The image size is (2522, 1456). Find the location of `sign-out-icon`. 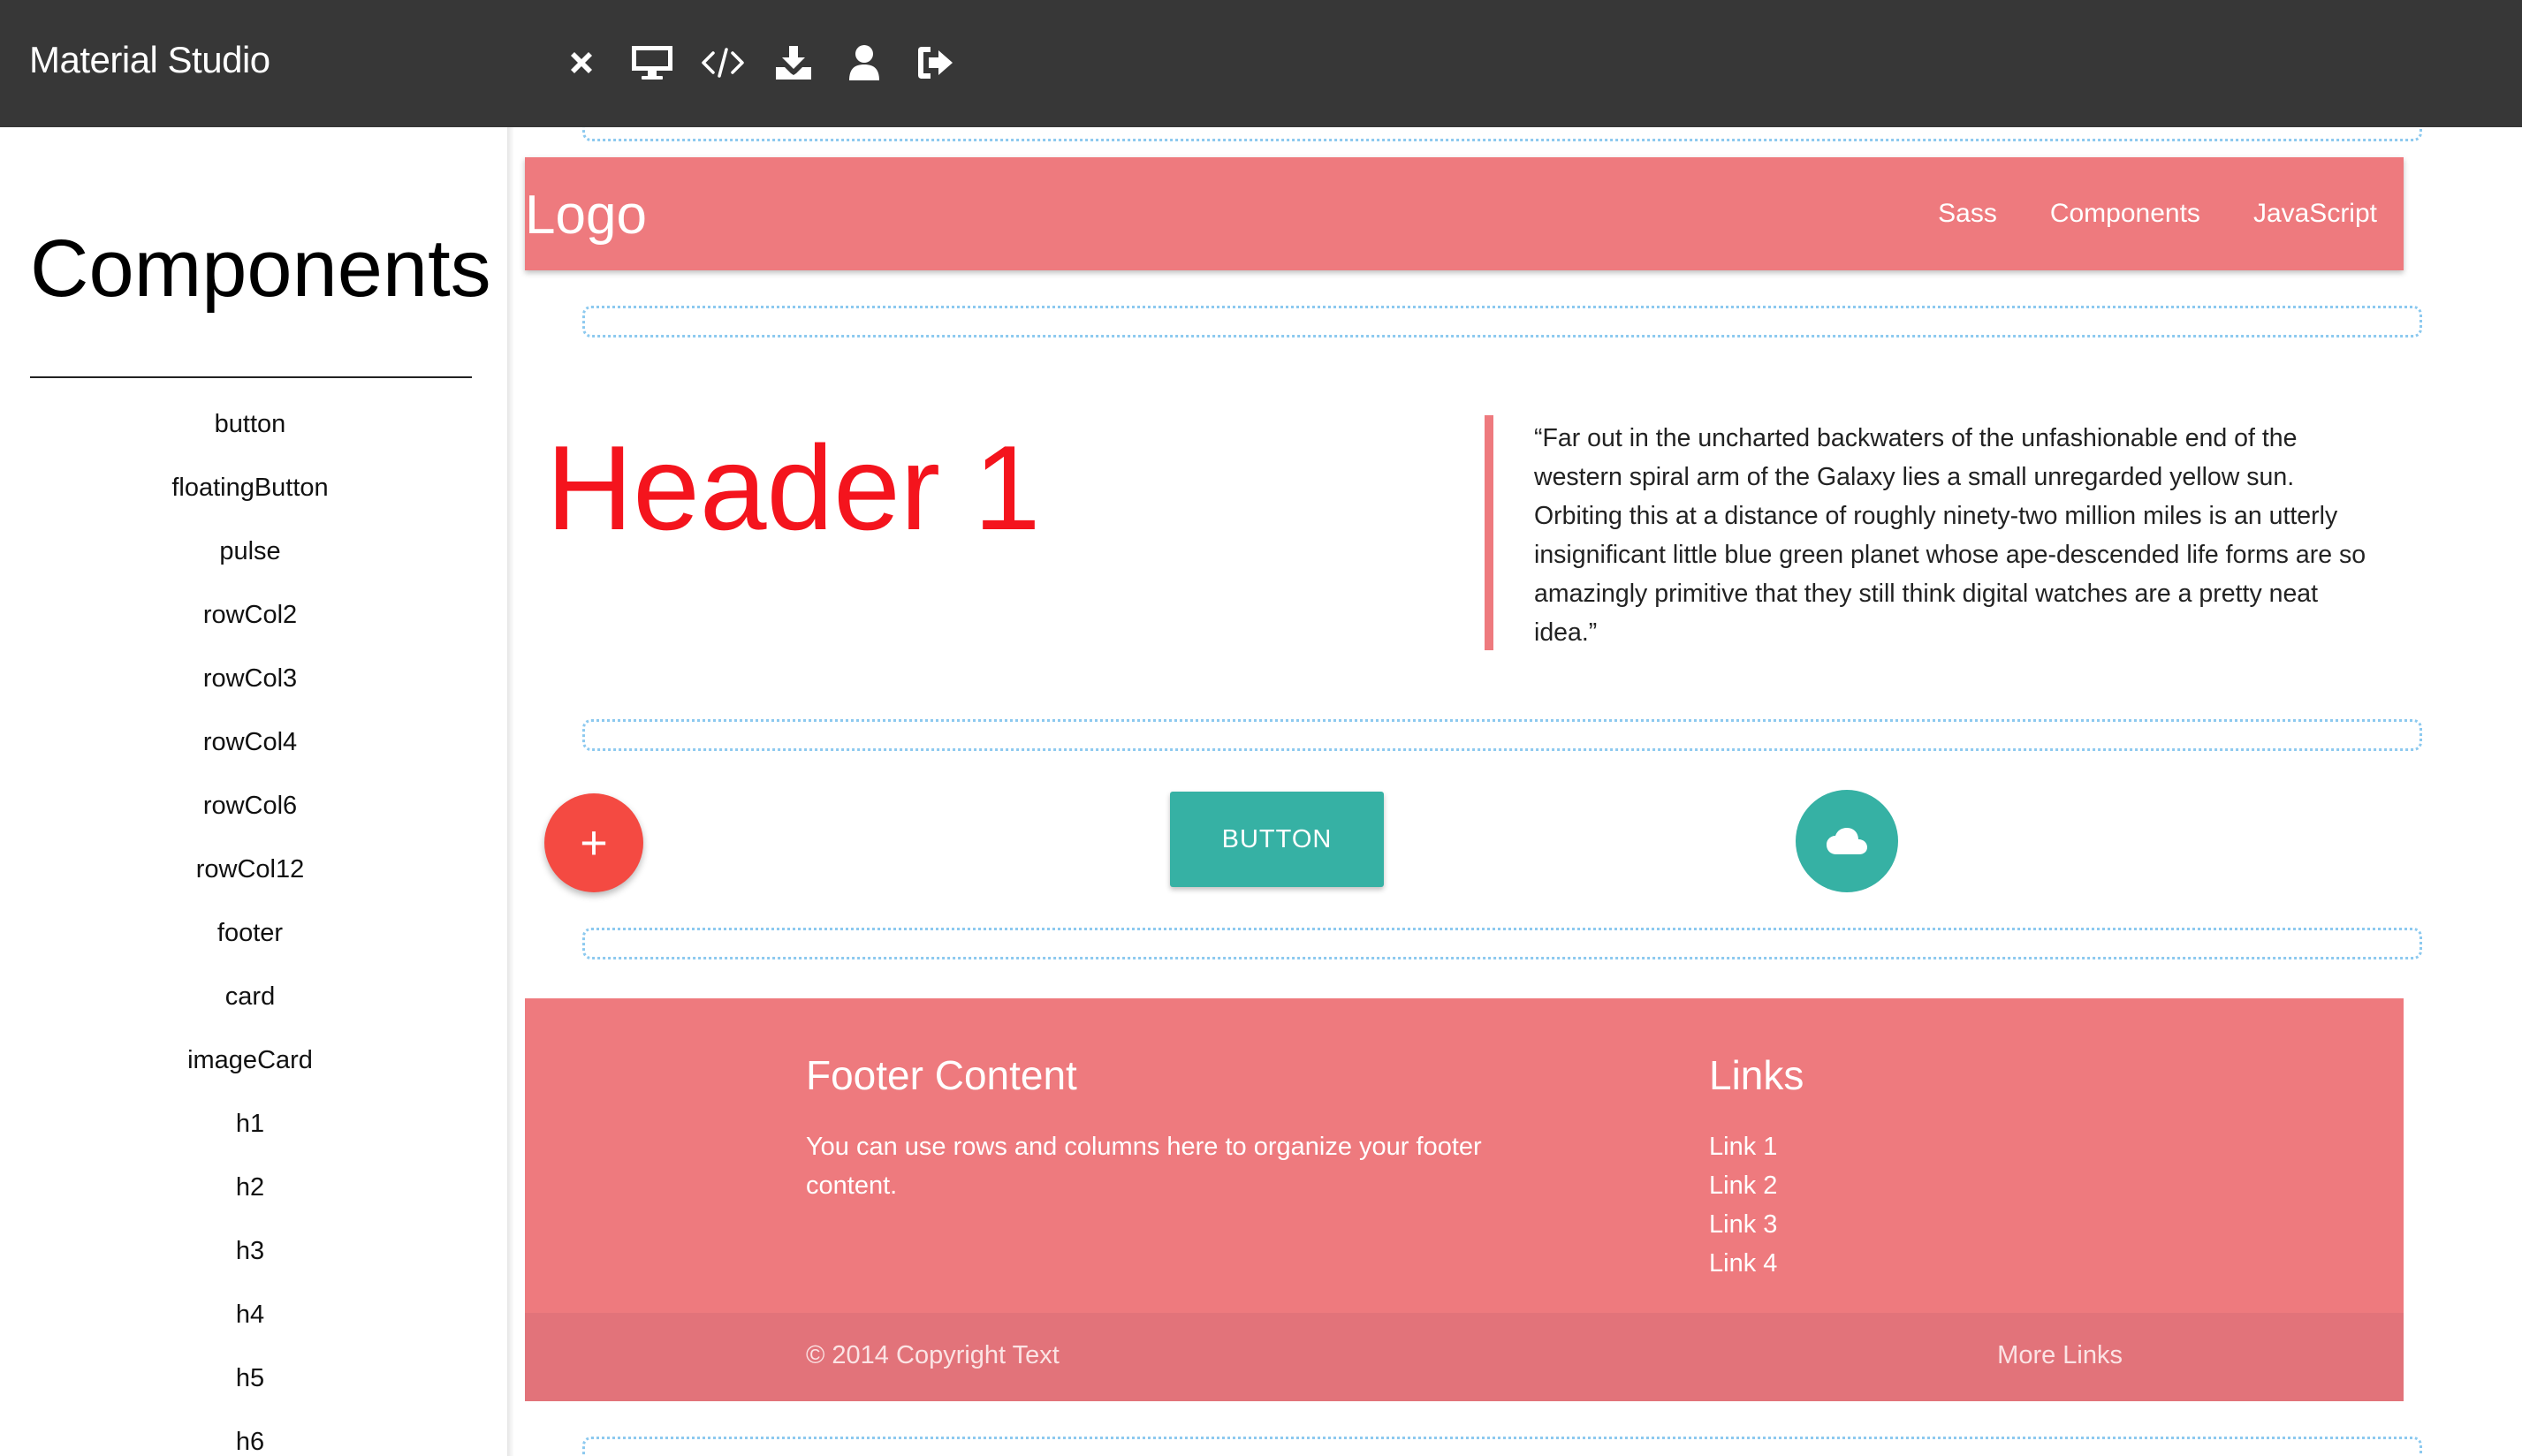

sign-out-icon is located at coordinates (935, 62).